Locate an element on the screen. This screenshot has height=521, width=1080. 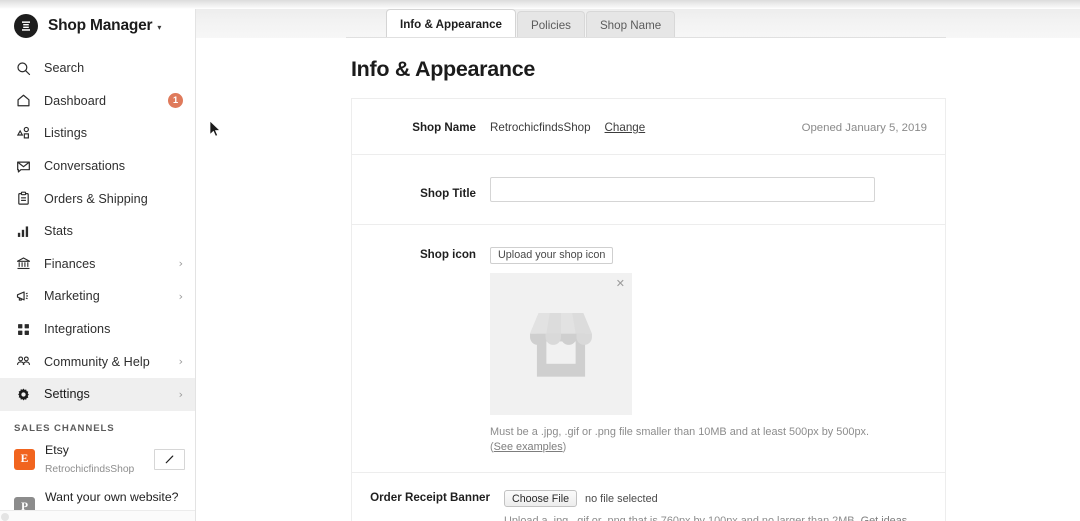
sidebar-horizontal-scrollbar is located at coordinates (97, 515).